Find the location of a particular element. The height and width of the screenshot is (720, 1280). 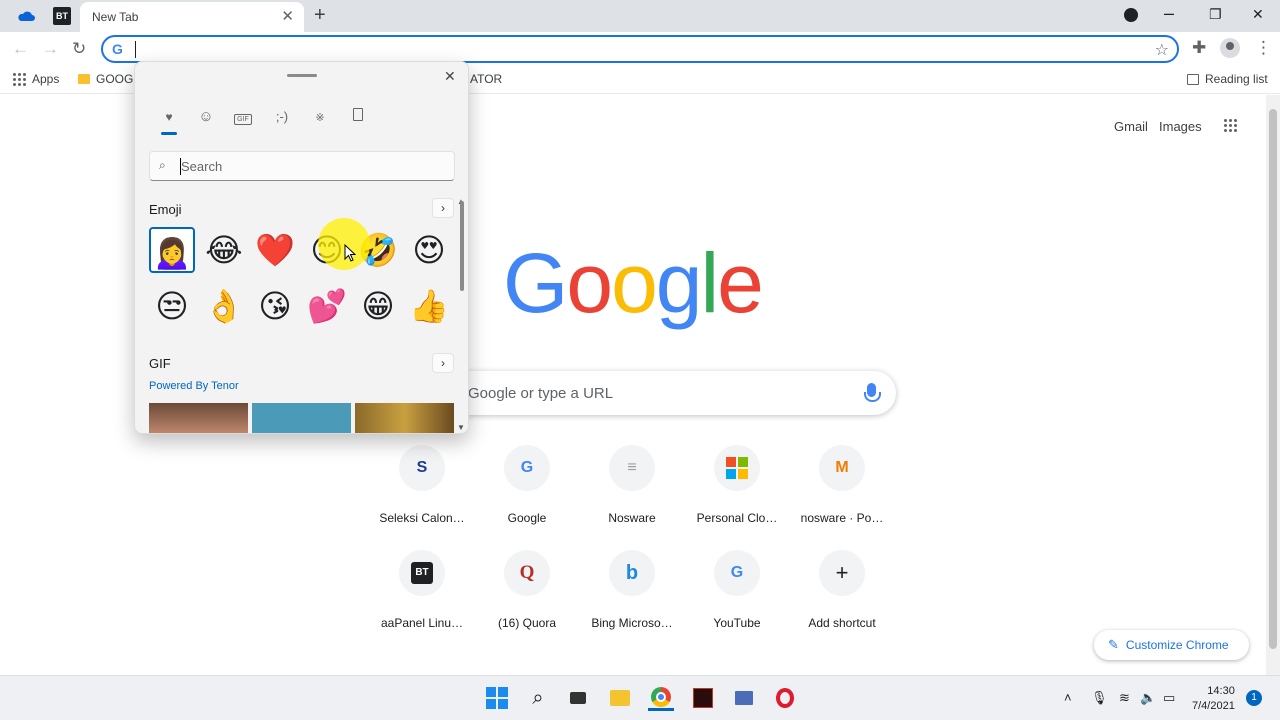

wifi-icon: ≋ is located at coordinates (1124, 698).